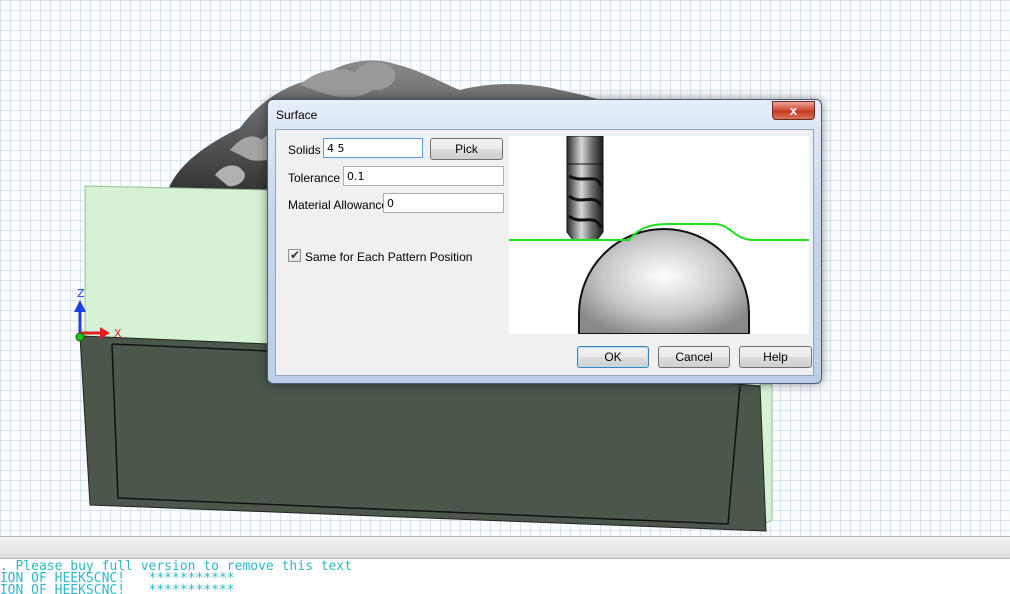 This screenshot has width=1010, height=594. What do you see at coordinates (338, 205) in the screenshot?
I see `material-allowance-label: Material Allowance` at bounding box center [338, 205].